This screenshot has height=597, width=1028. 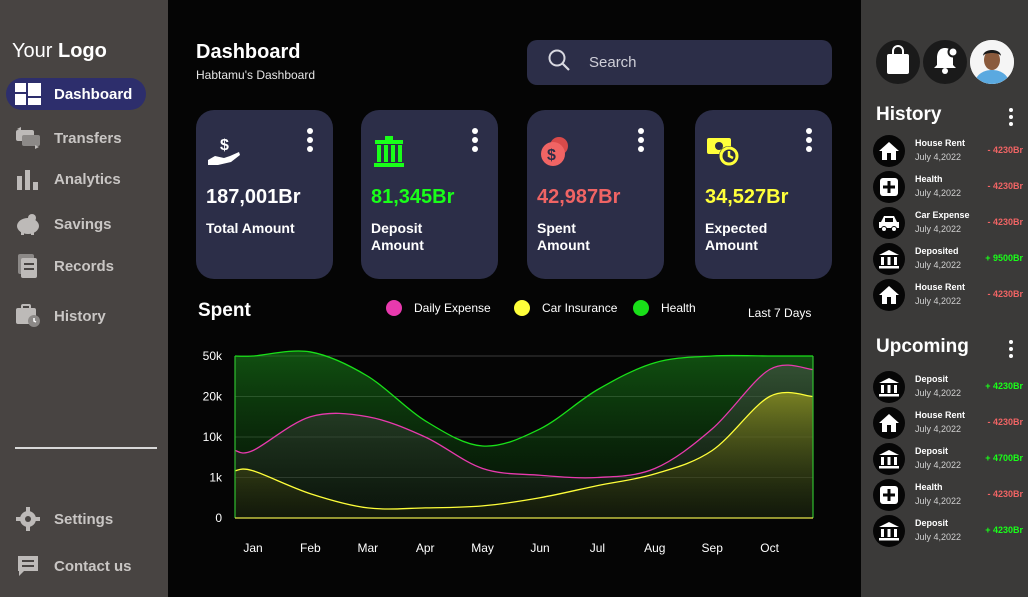 I want to click on x-tick-label: Jul, so click(x=597, y=548).